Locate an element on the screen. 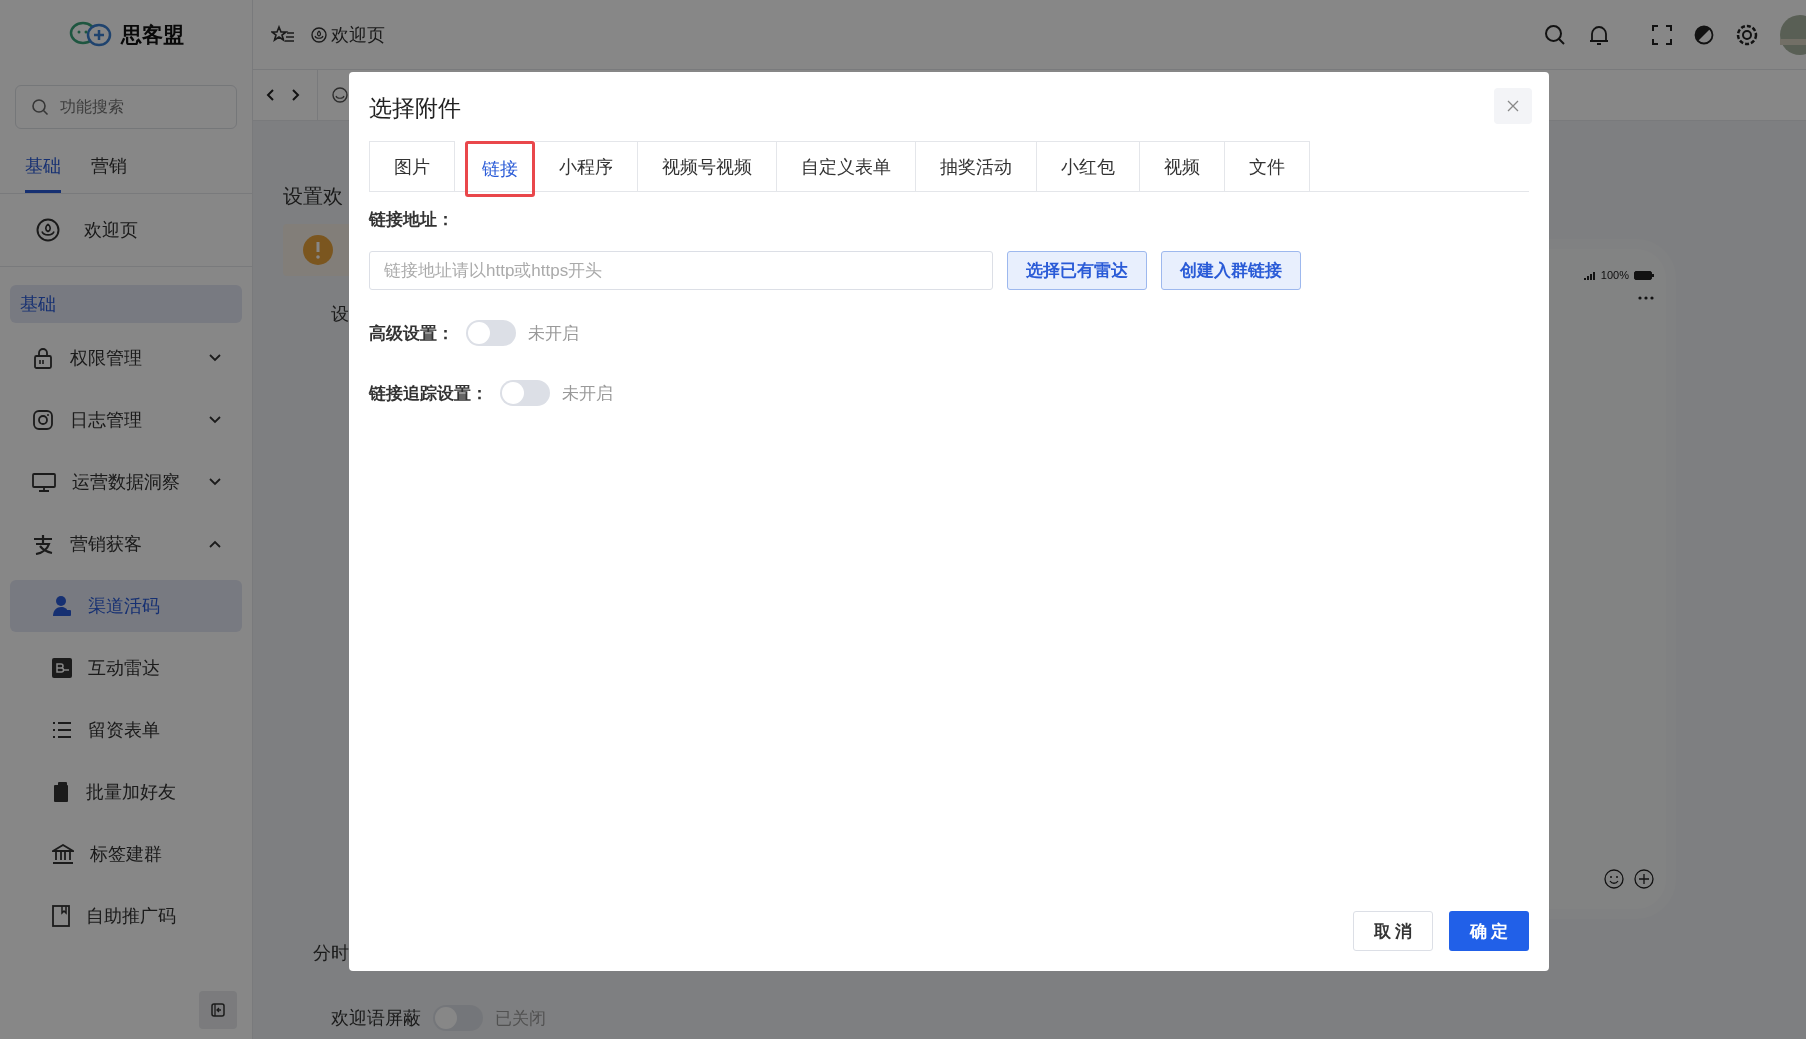 Image resolution: width=1806 pixels, height=1039 pixels. submenu-item: 渠道活码 is located at coordinates (126, 606).